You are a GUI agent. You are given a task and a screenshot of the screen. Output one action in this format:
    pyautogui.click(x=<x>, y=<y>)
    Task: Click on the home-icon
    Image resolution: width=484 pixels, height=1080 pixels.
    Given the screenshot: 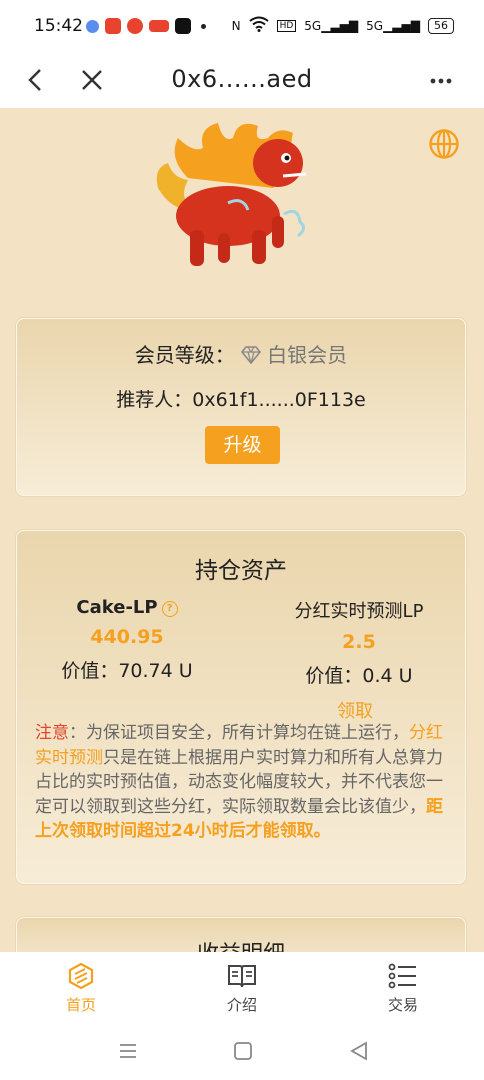 What is the action you would take?
    pyautogui.click(x=243, y=1051)
    